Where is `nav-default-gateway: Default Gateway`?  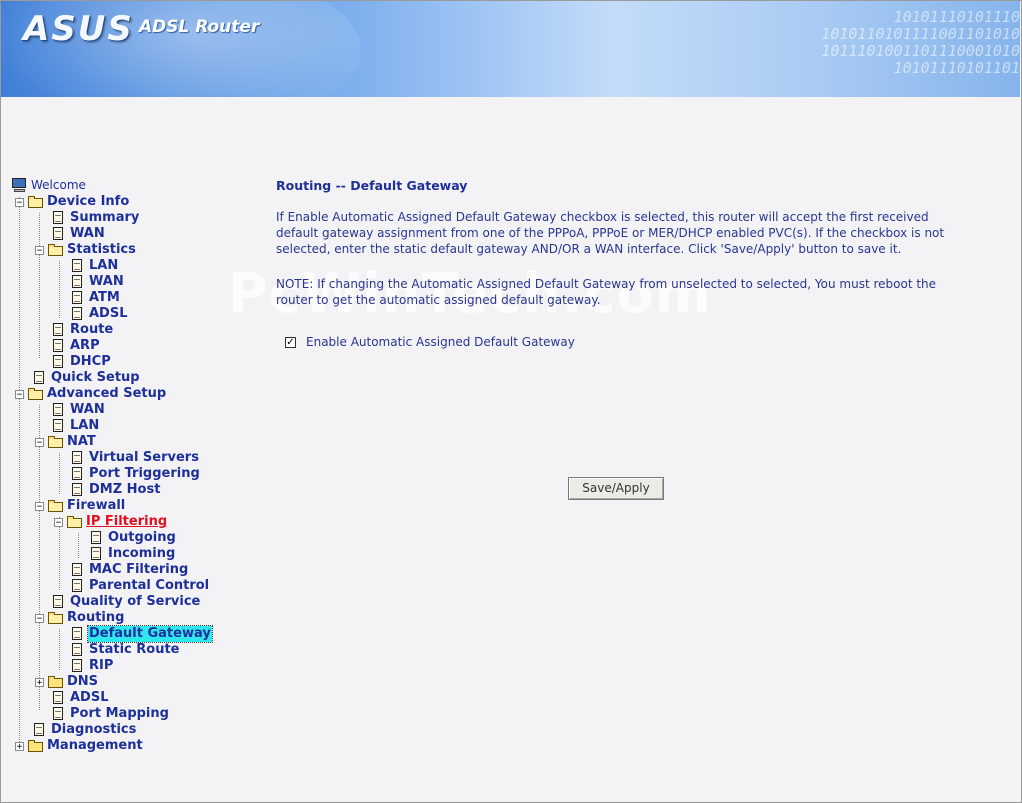
nav-default-gateway: Default Gateway is located at coordinates (141, 634).